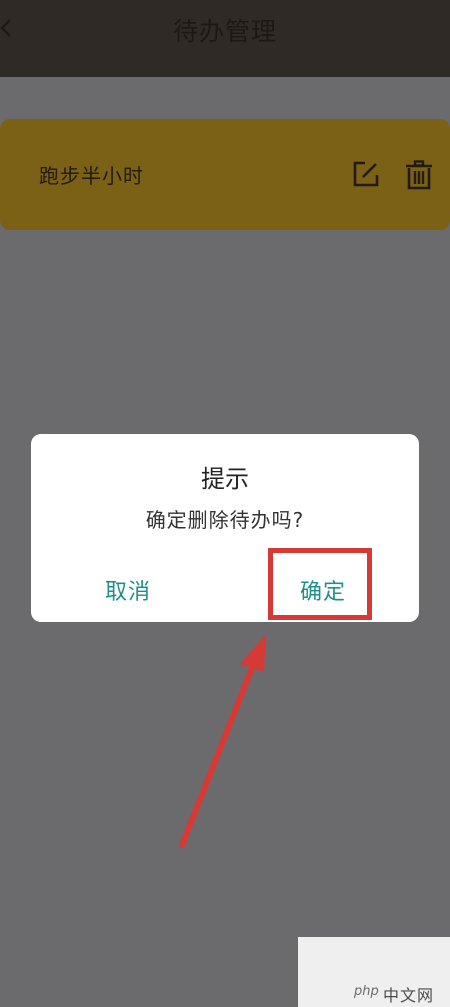 The image size is (450, 1007). I want to click on annotation-arrow, so click(222, 741).